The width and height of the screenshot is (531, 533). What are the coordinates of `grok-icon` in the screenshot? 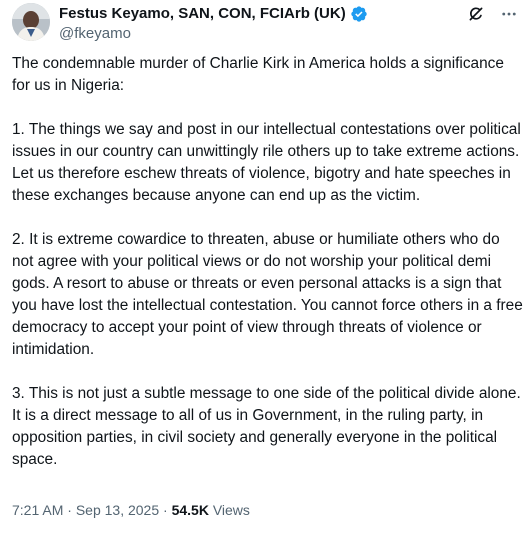 It's located at (476, 14).